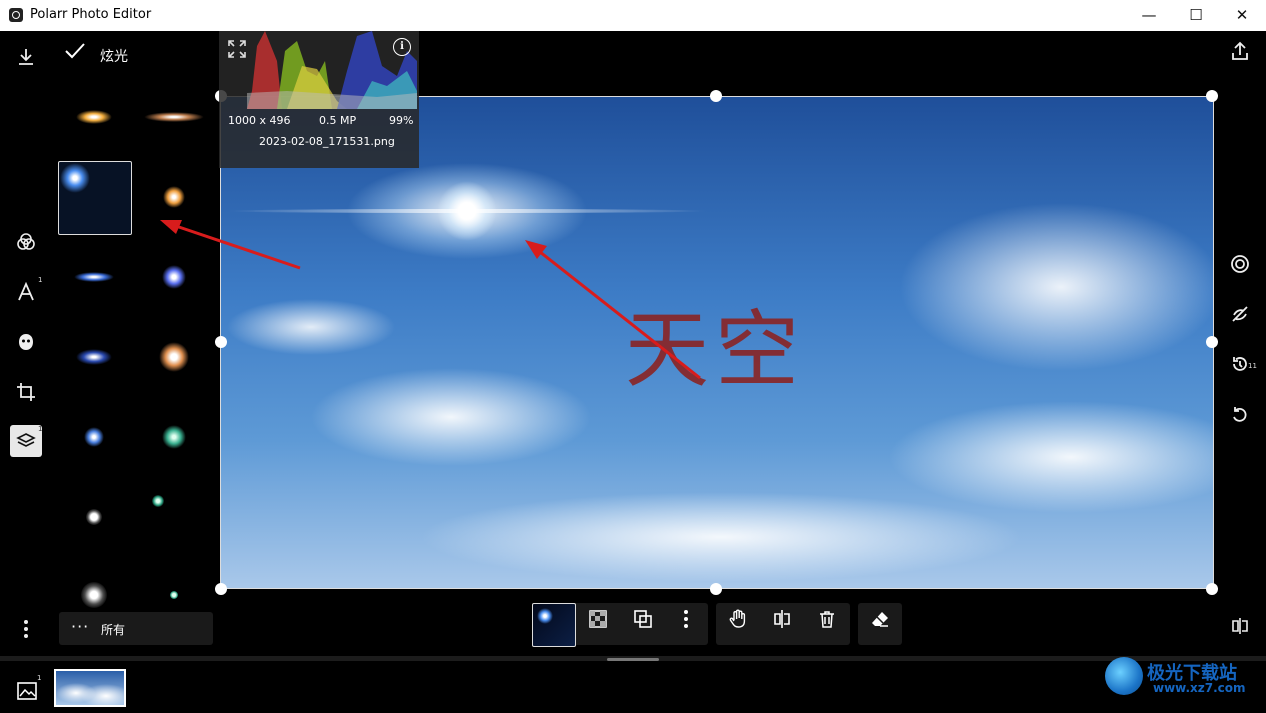 This screenshot has width=1266, height=713. Describe the element at coordinates (1149, 15) in the screenshot. I see `minimize-button: —` at that location.